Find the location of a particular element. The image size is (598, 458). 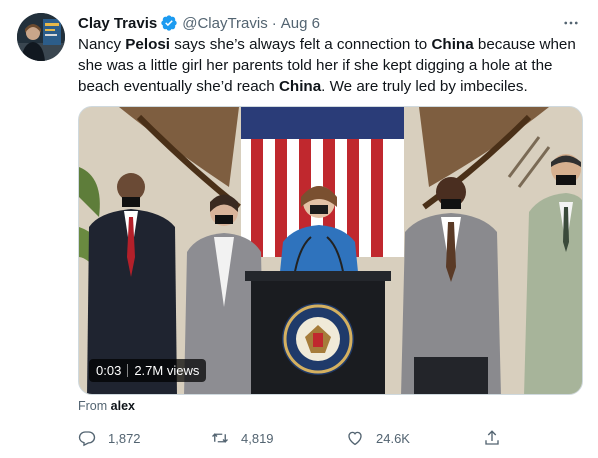

verified-badge-icon is located at coordinates (169, 23).